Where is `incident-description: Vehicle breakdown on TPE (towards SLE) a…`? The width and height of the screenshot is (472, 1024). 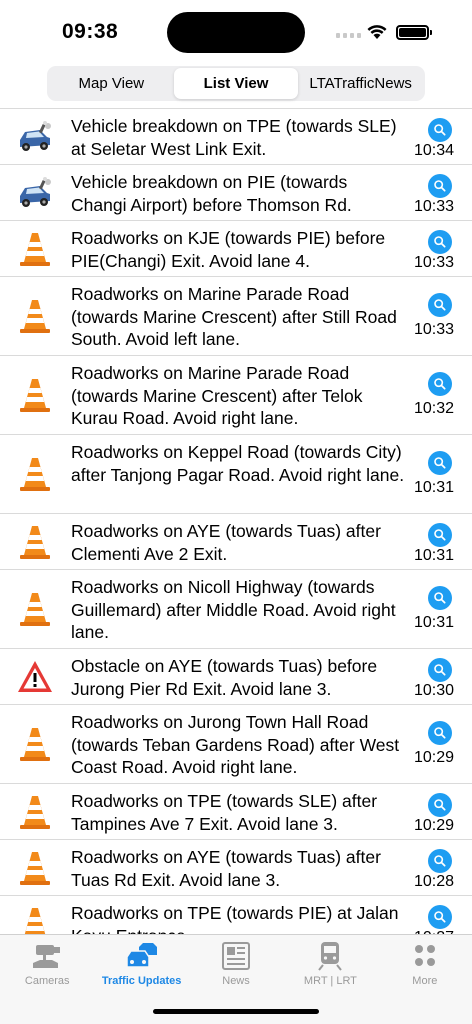
incident-description: Vehicle breakdown on TPE (towards SLE) a… is located at coordinates (234, 137).